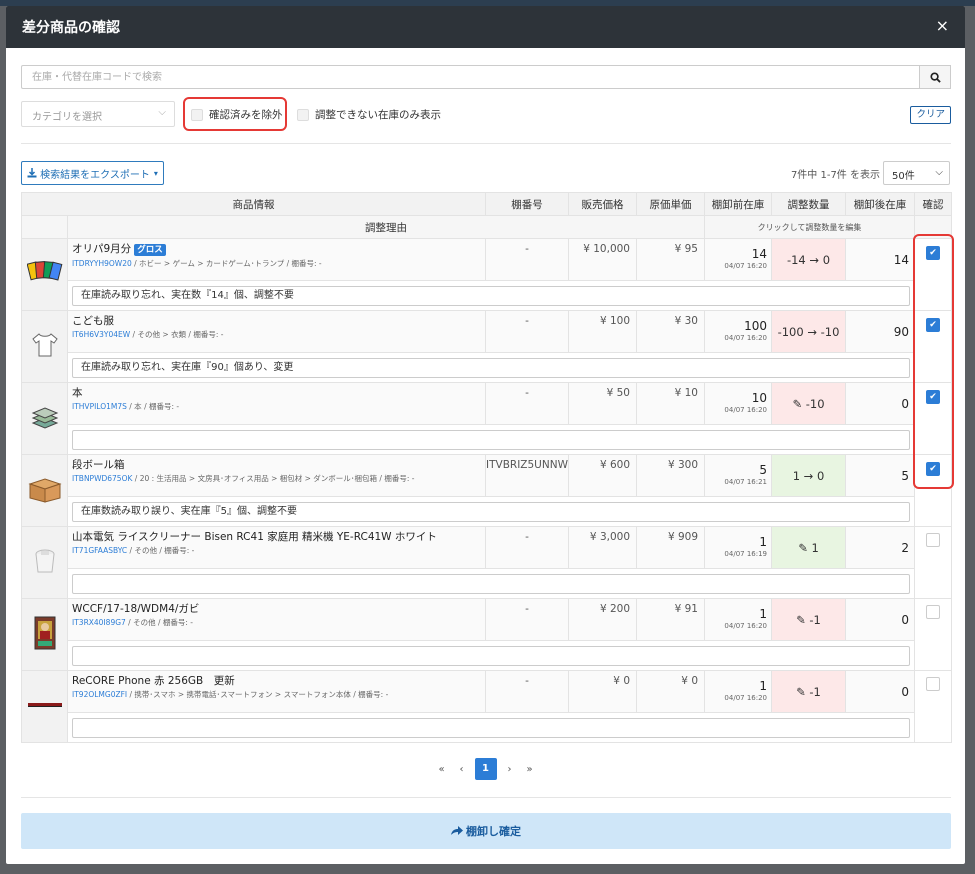 The height and width of the screenshot is (874, 975). Describe the element at coordinates (602, 691) in the screenshot. I see `sale-price: ¥ 0` at that location.